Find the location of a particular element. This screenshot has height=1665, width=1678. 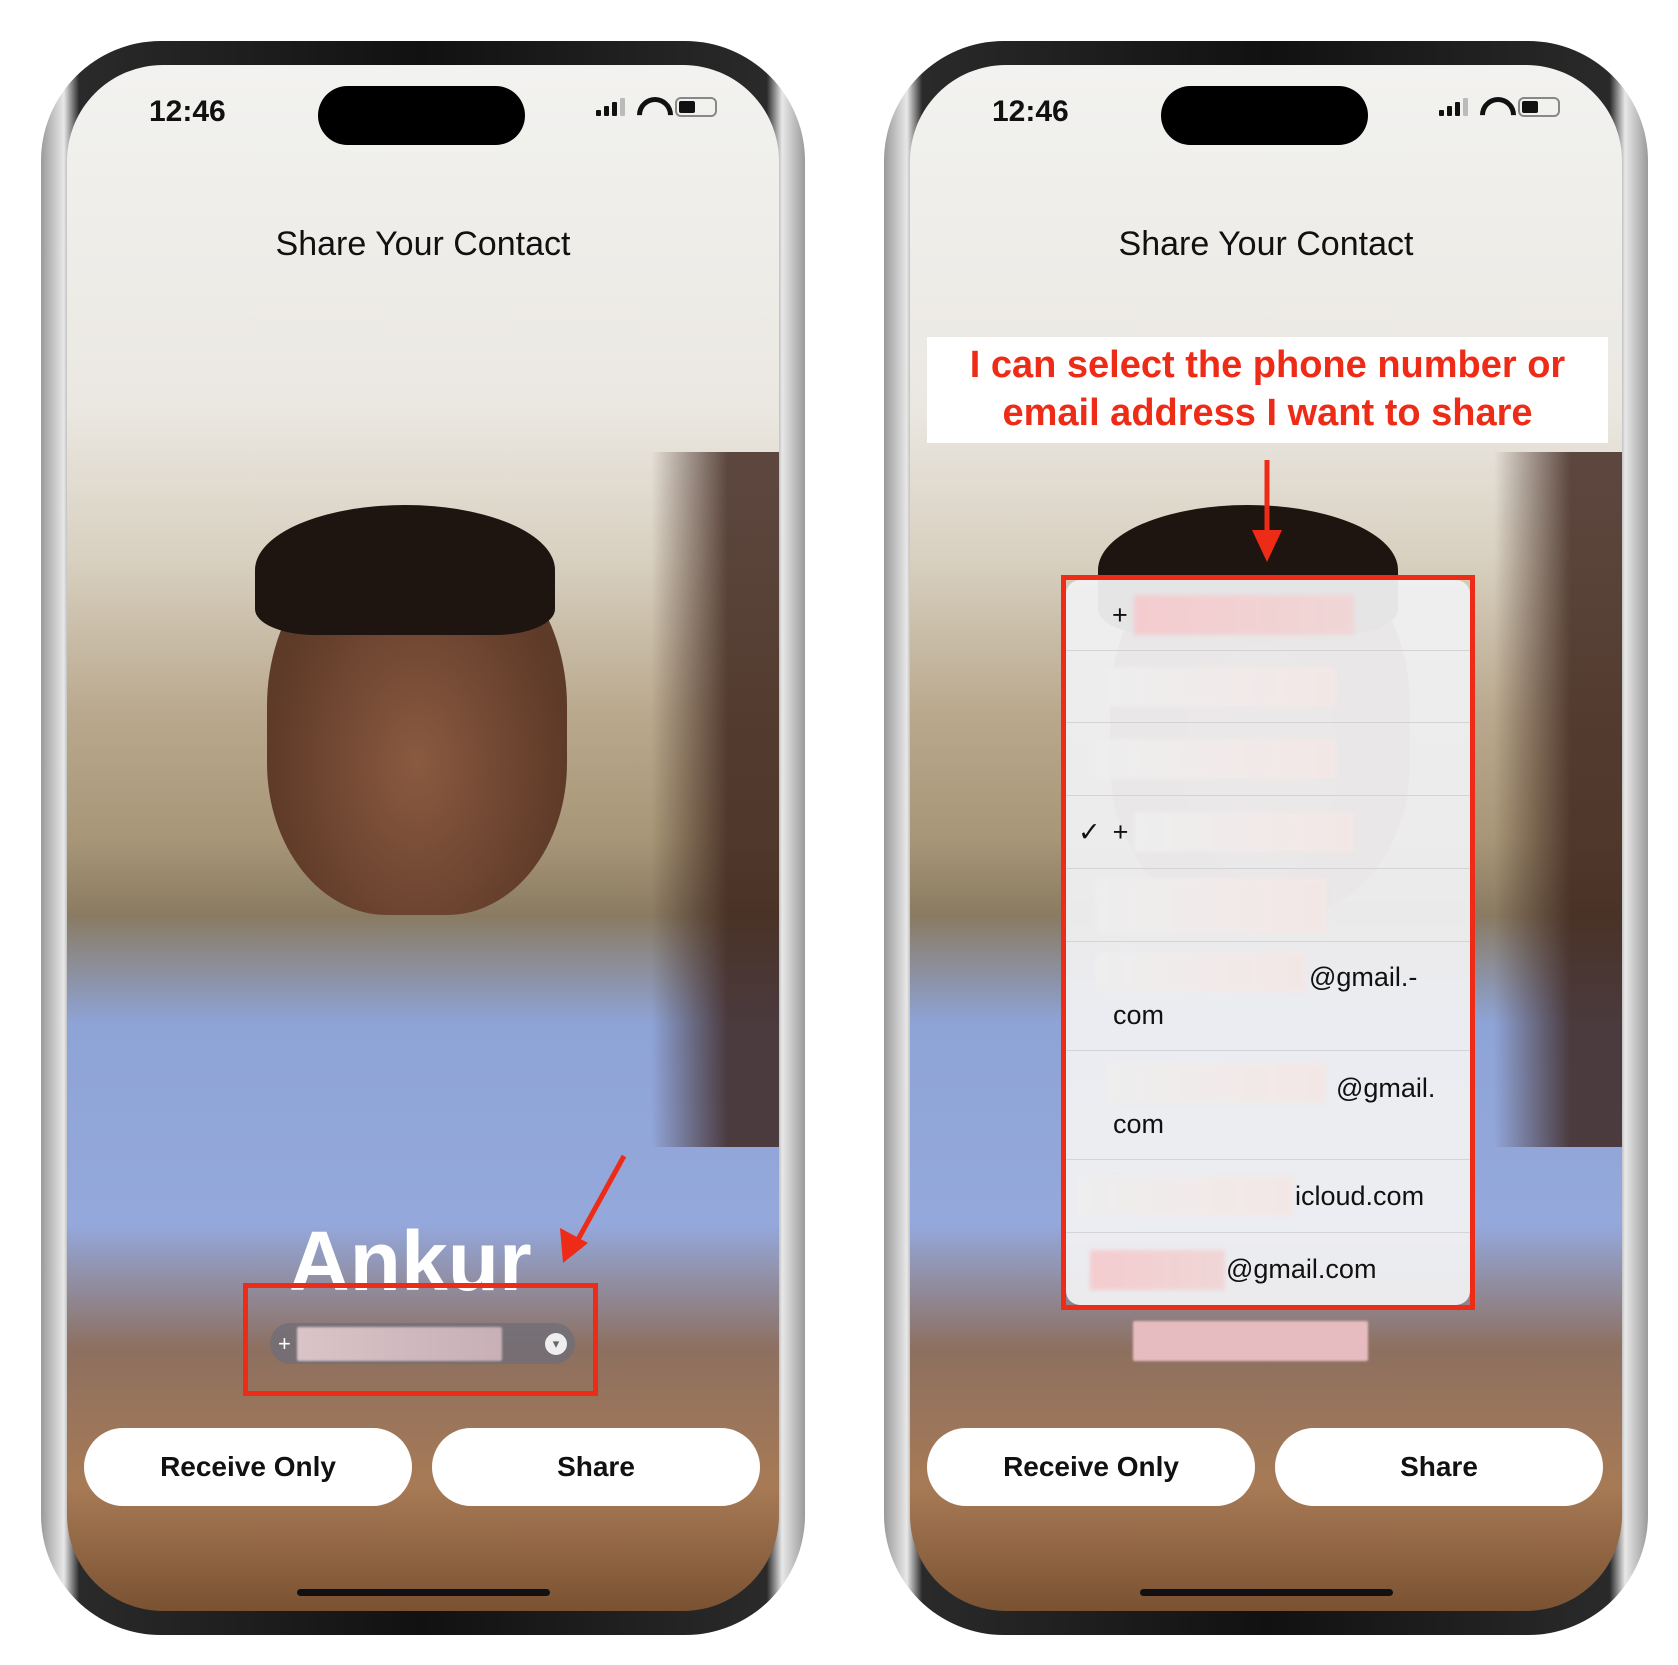

arrow-to-list is located at coordinates (1267, 511).